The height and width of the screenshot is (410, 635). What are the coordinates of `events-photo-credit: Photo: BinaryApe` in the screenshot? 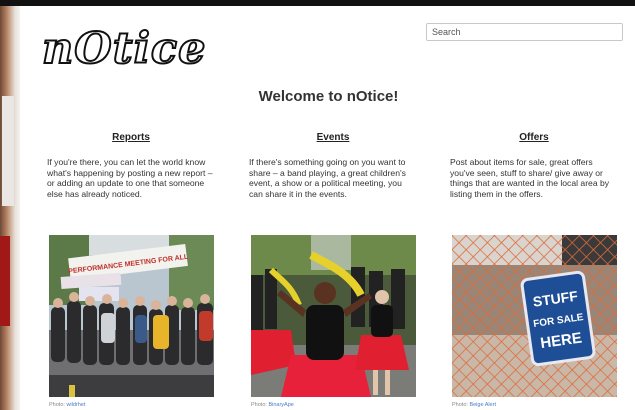 It's located at (272, 405).